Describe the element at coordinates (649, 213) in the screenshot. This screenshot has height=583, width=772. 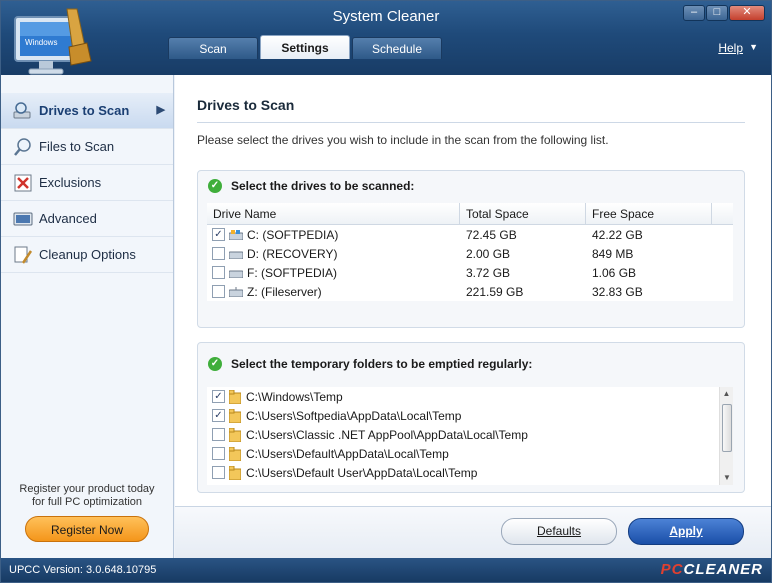
I see `column-header-free-space: Free Space` at that location.